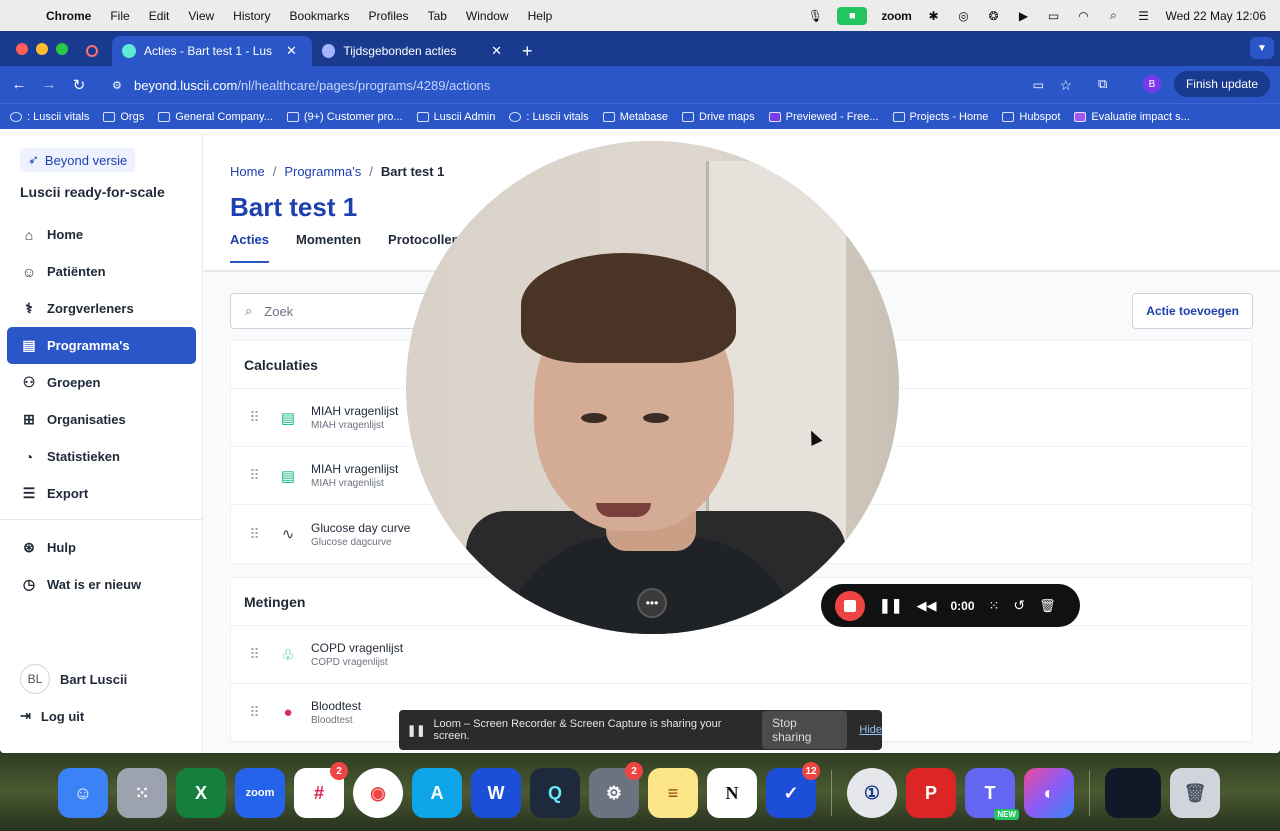  I want to click on slack-icon: #2, so click(321, 790).